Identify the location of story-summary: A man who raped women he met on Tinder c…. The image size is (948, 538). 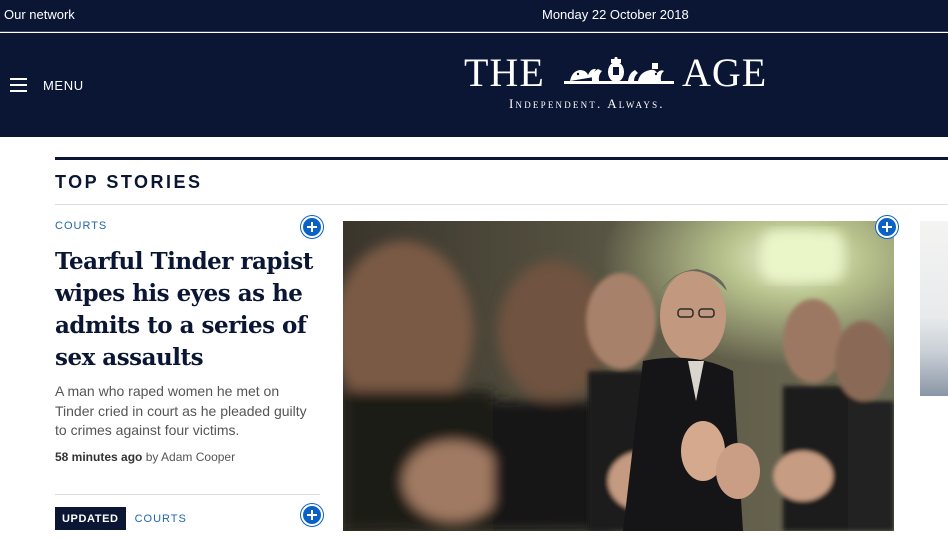
(181, 410).